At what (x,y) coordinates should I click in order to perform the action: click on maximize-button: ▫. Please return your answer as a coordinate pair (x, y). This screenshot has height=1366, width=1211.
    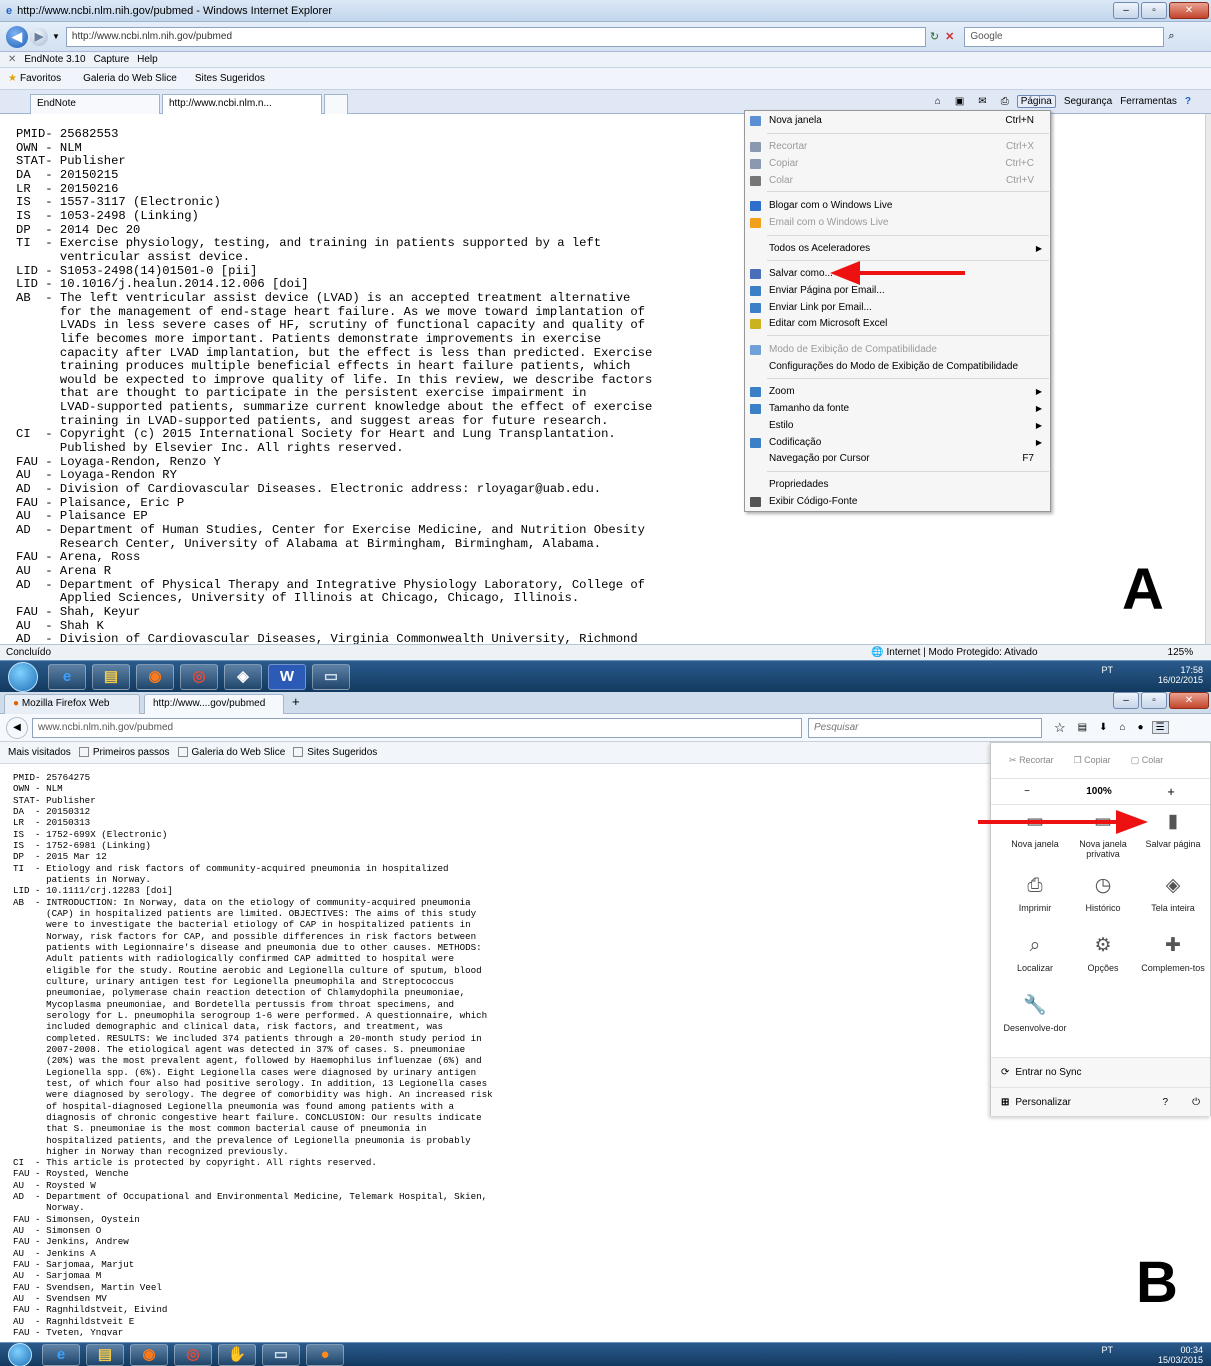
    Looking at the image, I should click on (1154, 10).